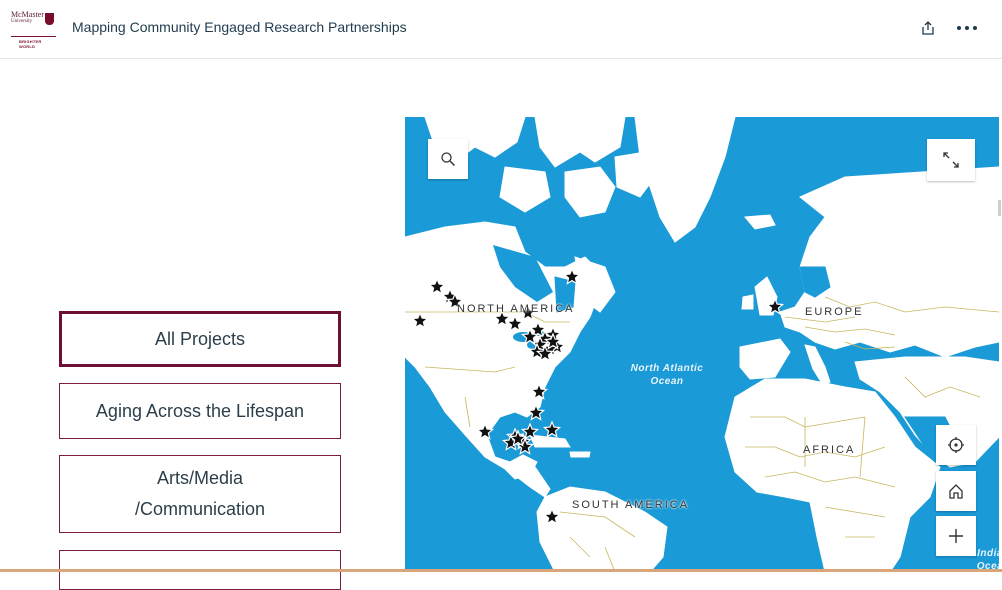 The image size is (1002, 590). I want to click on expand-icon, so click(951, 160).